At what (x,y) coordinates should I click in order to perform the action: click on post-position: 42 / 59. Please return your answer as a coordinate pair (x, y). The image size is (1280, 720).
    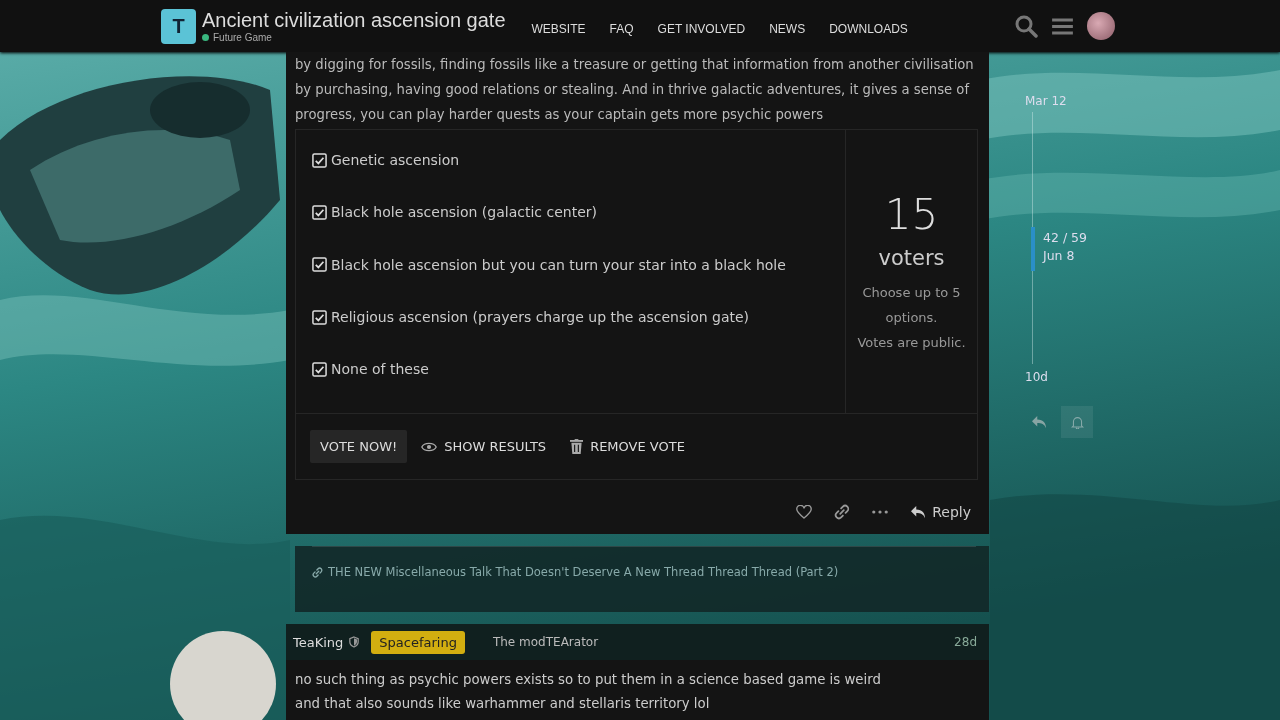
    Looking at the image, I should click on (1065, 237).